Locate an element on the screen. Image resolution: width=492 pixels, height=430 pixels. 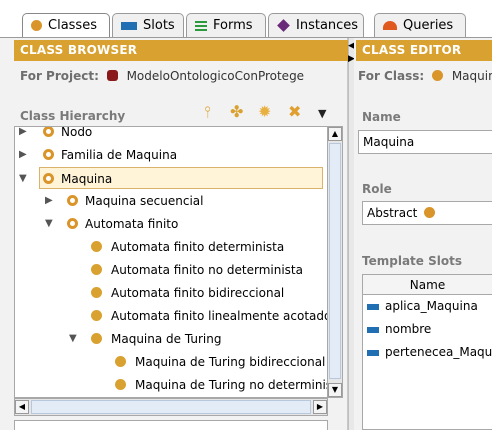
name-field: Maquina is located at coordinates (425, 142).